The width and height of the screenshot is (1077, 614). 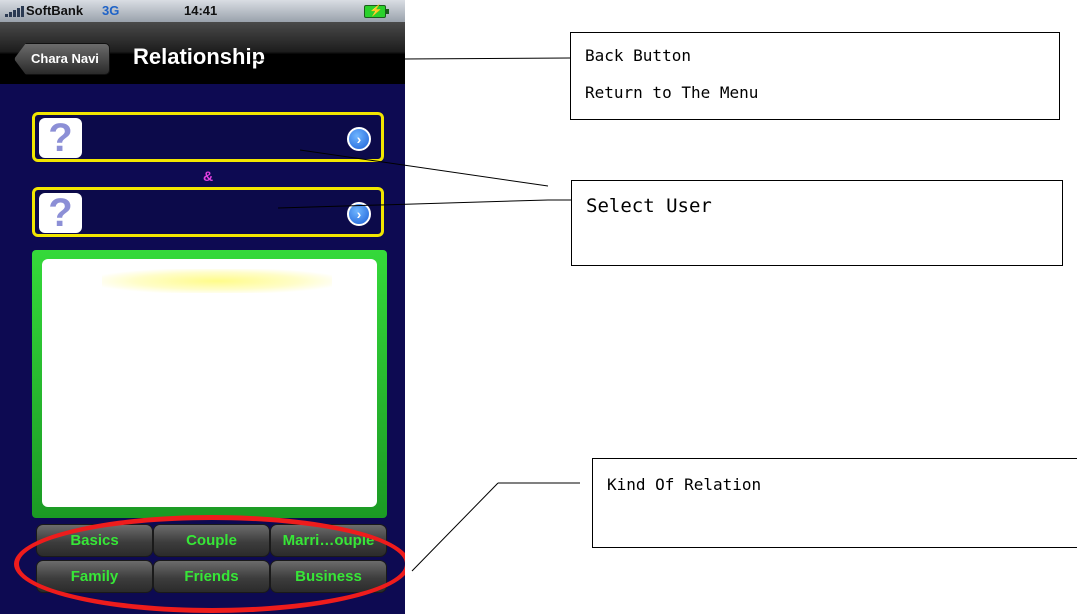 What do you see at coordinates (111, 10) in the screenshot?
I see `network-label: 3G` at bounding box center [111, 10].